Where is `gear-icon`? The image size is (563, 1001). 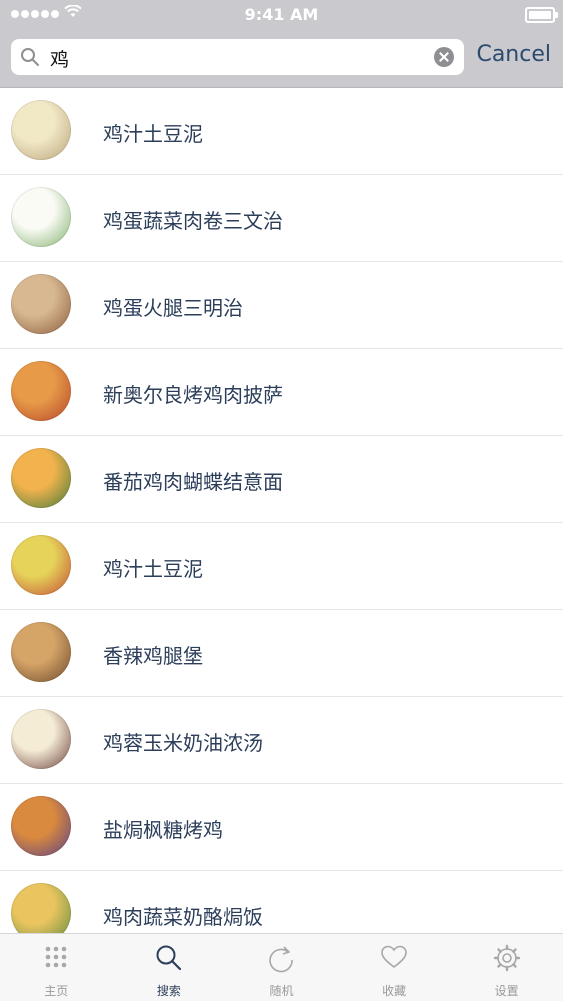 gear-icon is located at coordinates (506, 958).